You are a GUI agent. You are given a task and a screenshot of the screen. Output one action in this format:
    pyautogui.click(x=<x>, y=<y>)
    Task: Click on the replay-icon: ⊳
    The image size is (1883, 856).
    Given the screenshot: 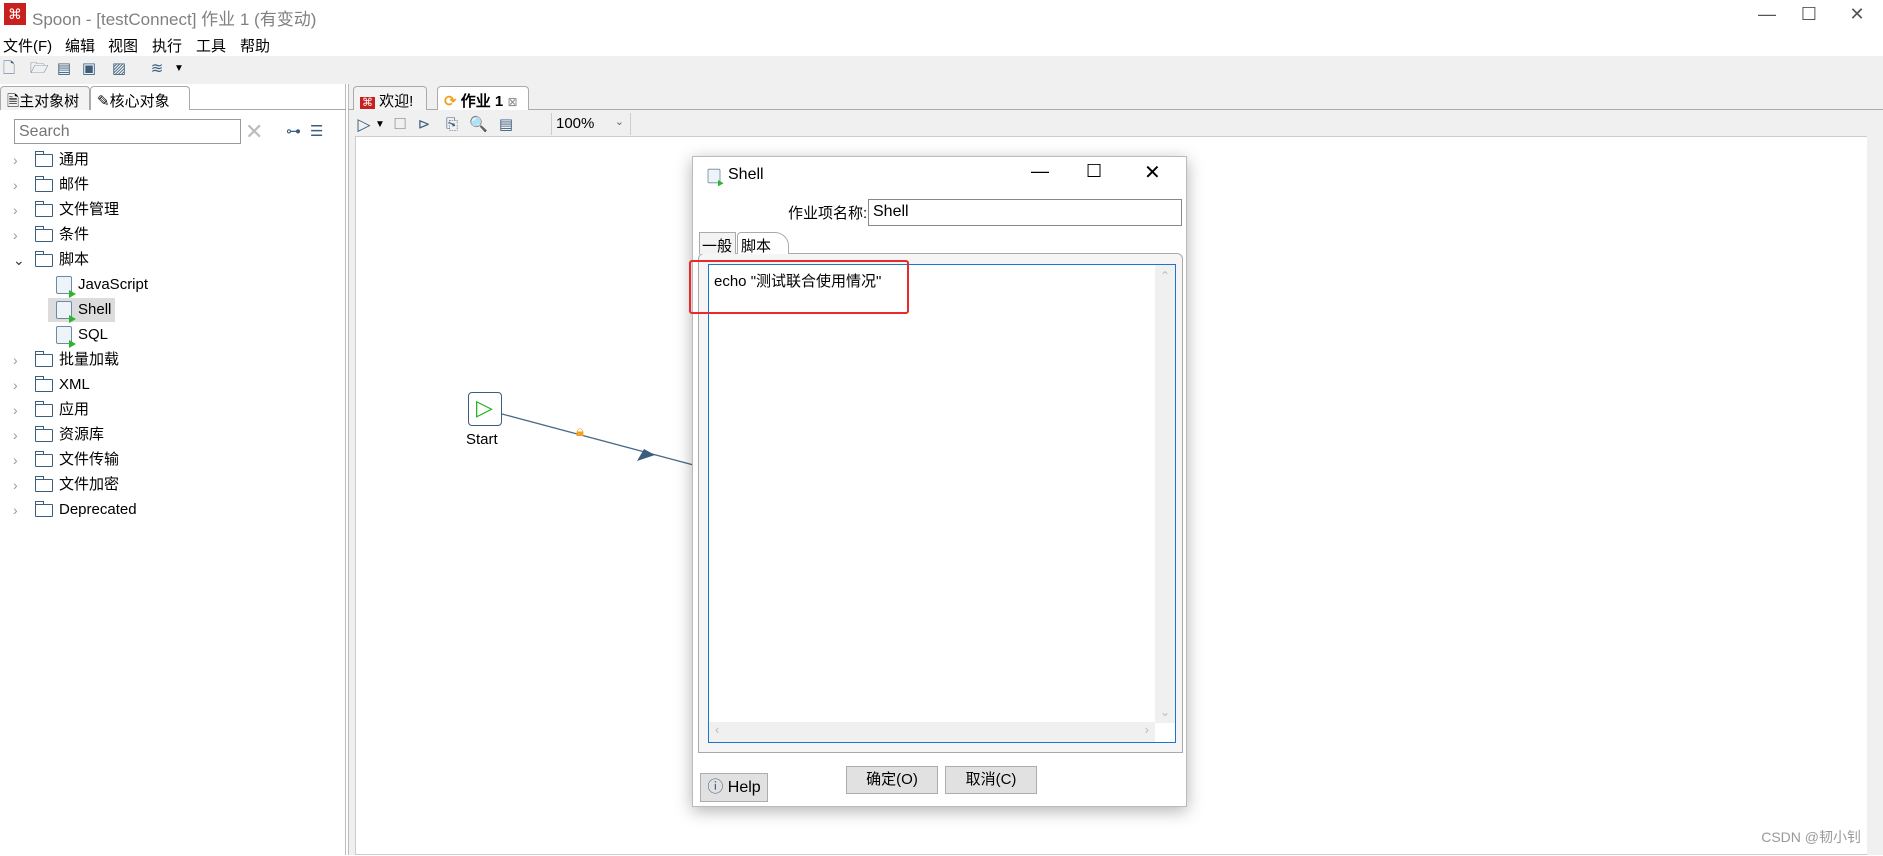 What is the action you would take?
    pyautogui.click(x=424, y=125)
    